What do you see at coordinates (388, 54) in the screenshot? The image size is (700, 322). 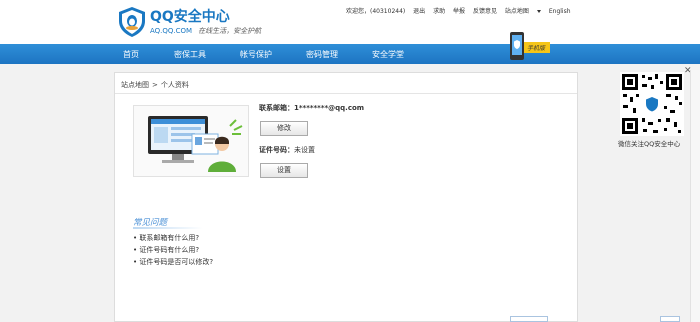 I see `nav-security-school: 安全学堂` at bounding box center [388, 54].